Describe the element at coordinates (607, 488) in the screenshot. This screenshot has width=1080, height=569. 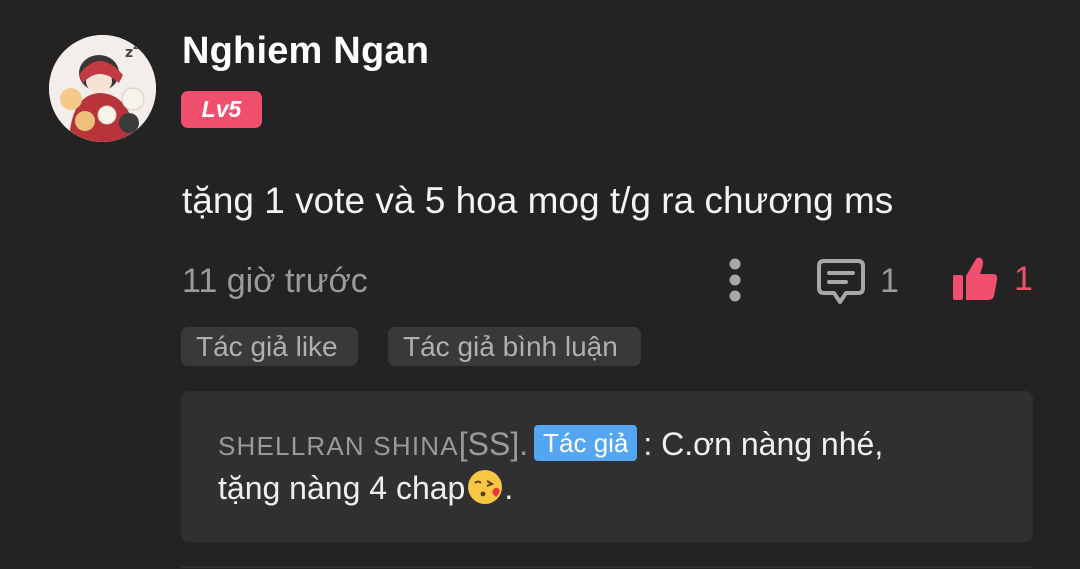
I see `reply-line-2: tặng nàng 4 chap .` at that location.